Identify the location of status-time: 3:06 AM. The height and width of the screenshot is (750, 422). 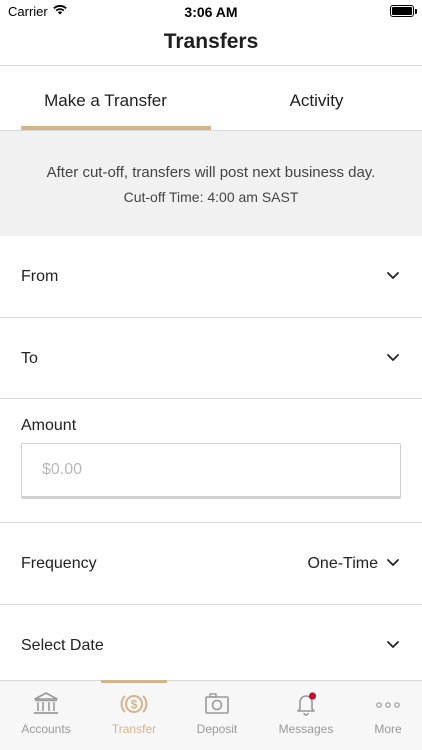
(211, 12).